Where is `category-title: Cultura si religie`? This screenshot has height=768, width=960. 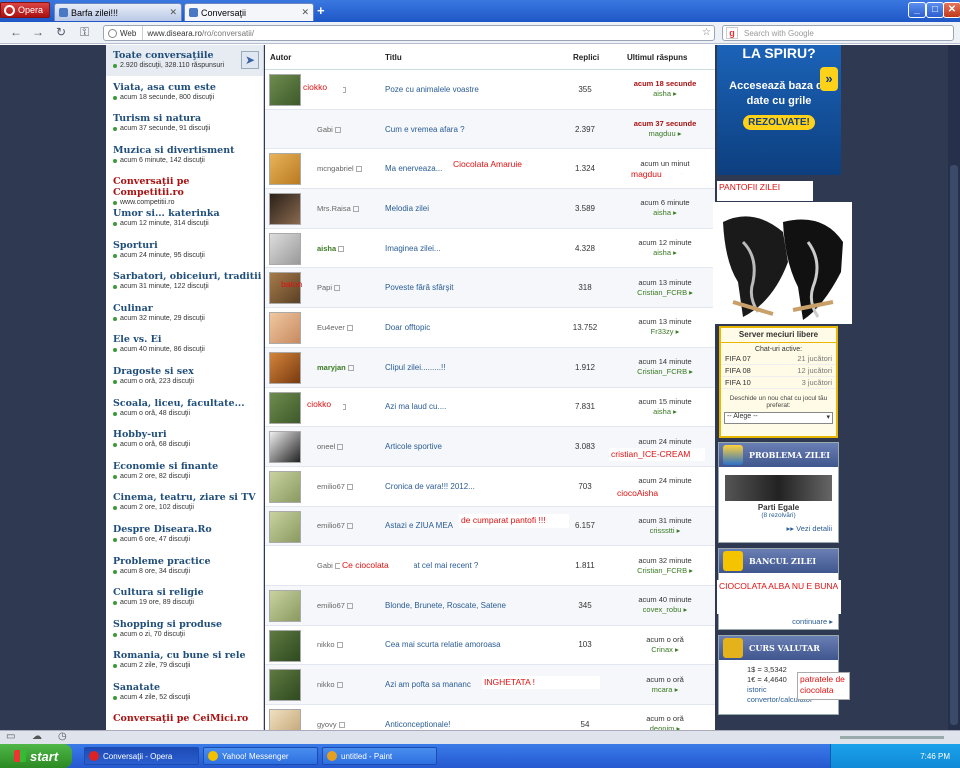
category-title: Cultura si religie is located at coordinates (188, 592).